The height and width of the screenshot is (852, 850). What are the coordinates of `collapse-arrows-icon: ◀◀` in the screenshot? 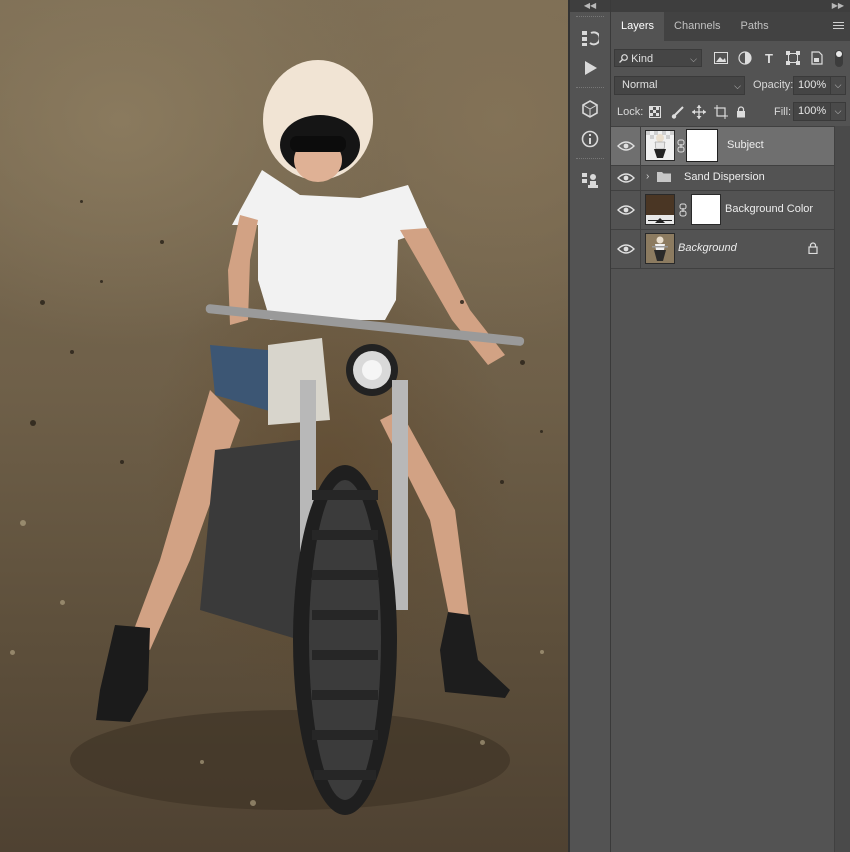 It's located at (590, 6).